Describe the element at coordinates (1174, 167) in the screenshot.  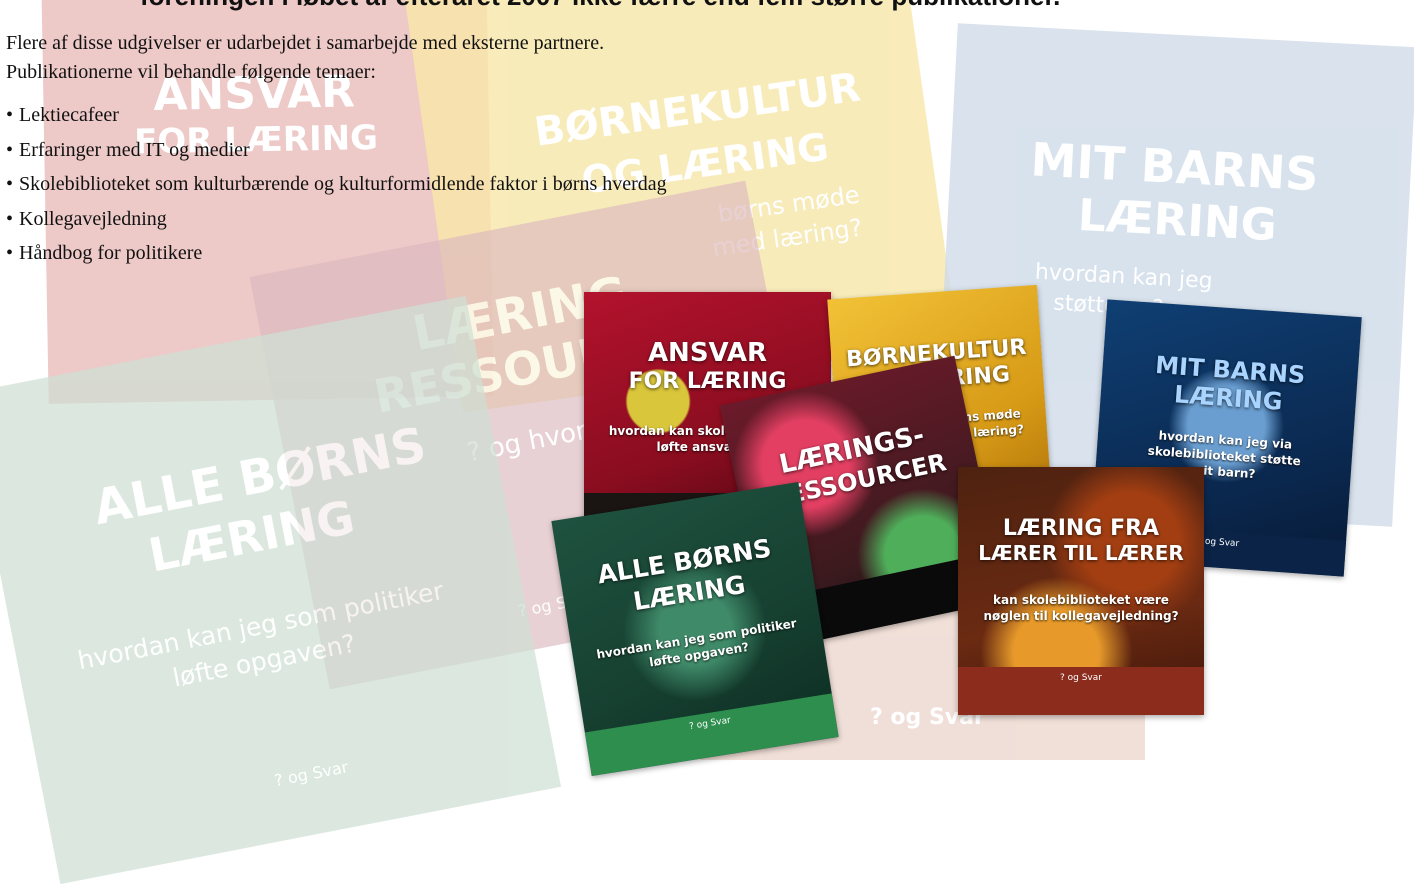
I see `bg-cover-title: MIT BARNS` at that location.